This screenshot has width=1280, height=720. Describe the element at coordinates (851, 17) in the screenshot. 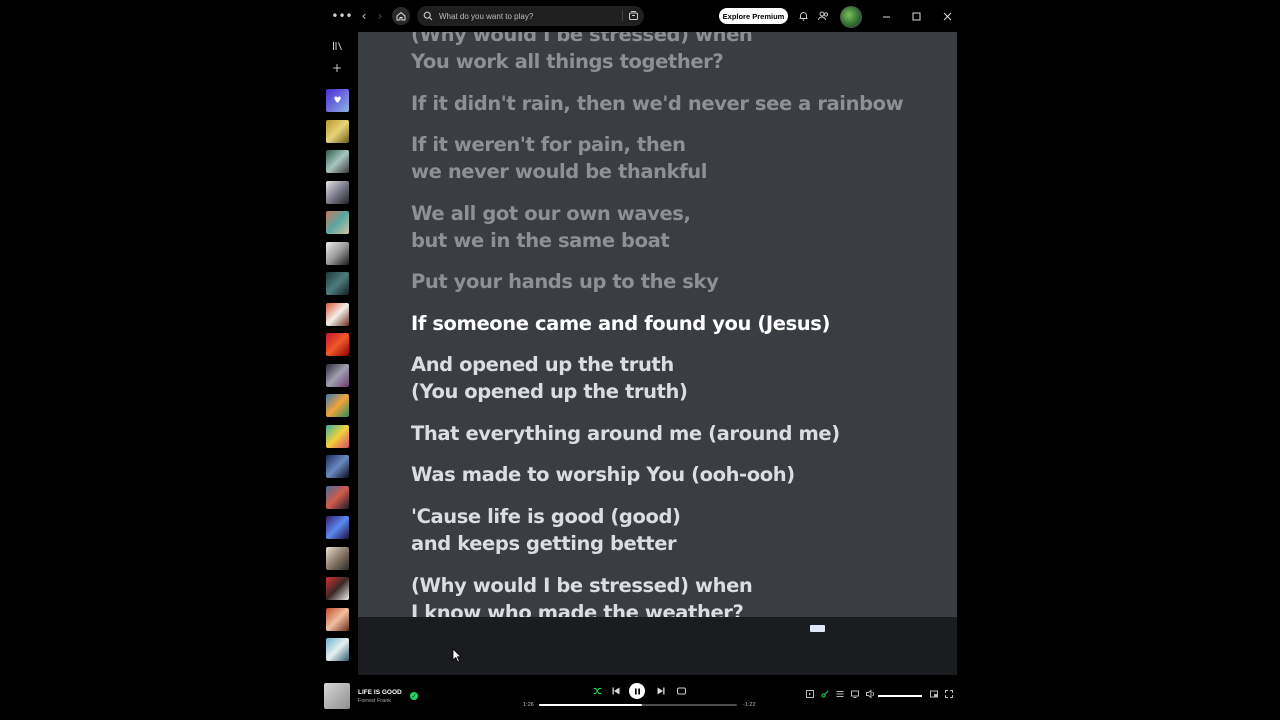

I see `avatar` at that location.